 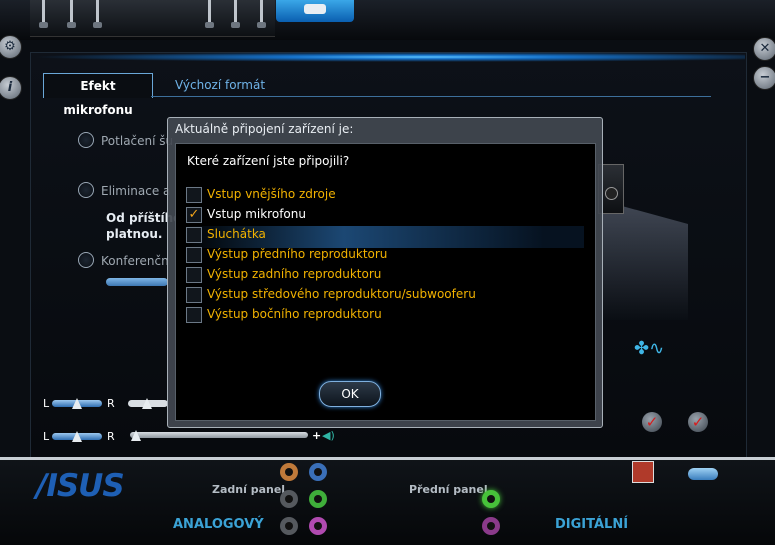 What do you see at coordinates (134, 234) in the screenshot?
I see `note-line2: platnou.` at bounding box center [134, 234].